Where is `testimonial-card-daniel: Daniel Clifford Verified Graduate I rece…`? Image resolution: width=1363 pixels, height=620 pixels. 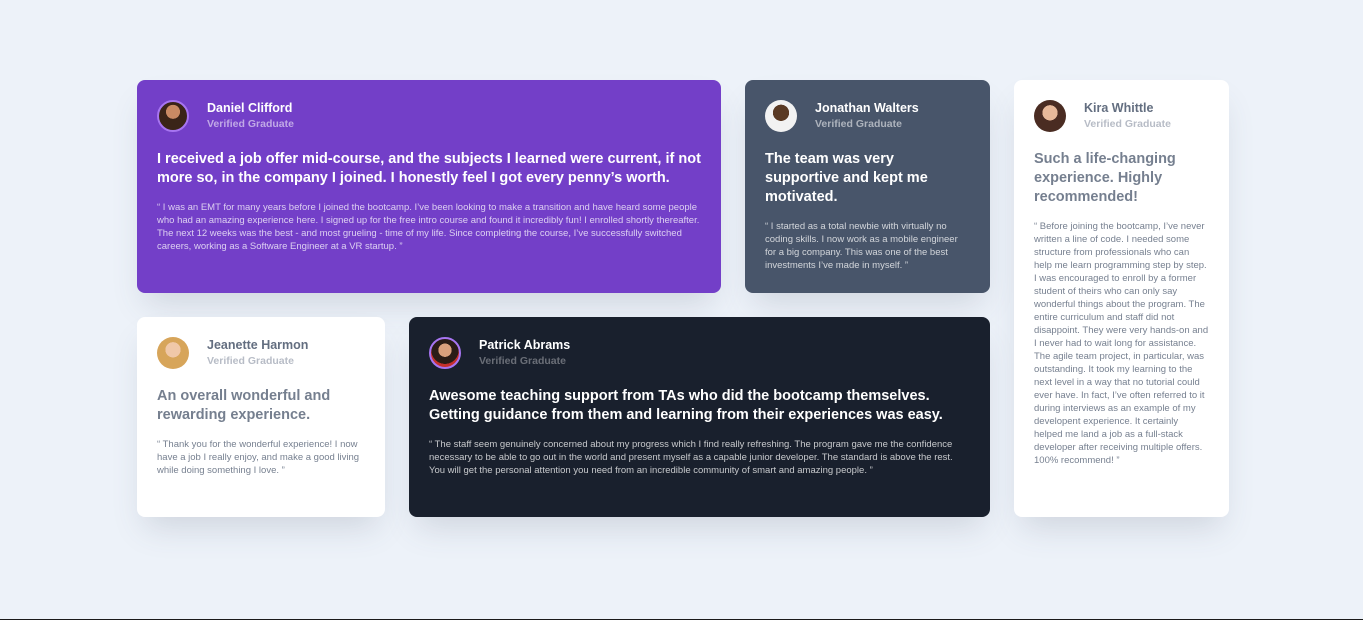
testimonial-card-daniel: Daniel Clifford Verified Graduate I rece… is located at coordinates (429, 186).